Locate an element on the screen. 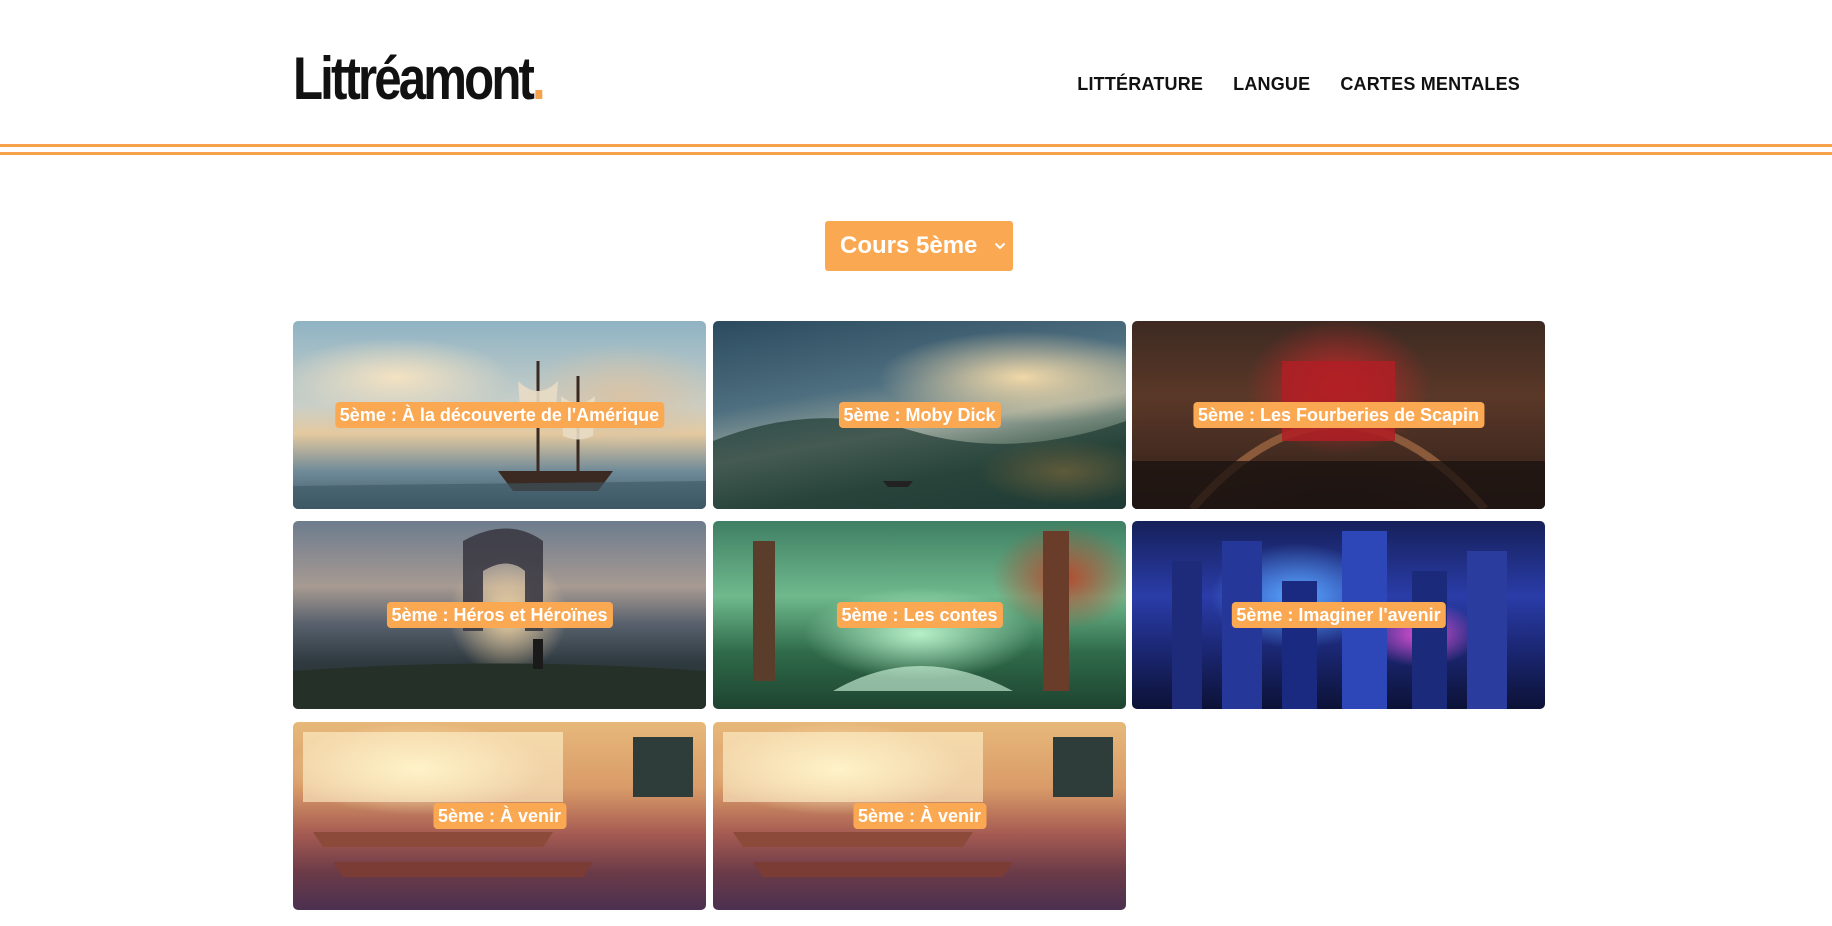 Image resolution: width=1832 pixels, height=926 pixels. logo-text: Littréamont is located at coordinates (414, 78).